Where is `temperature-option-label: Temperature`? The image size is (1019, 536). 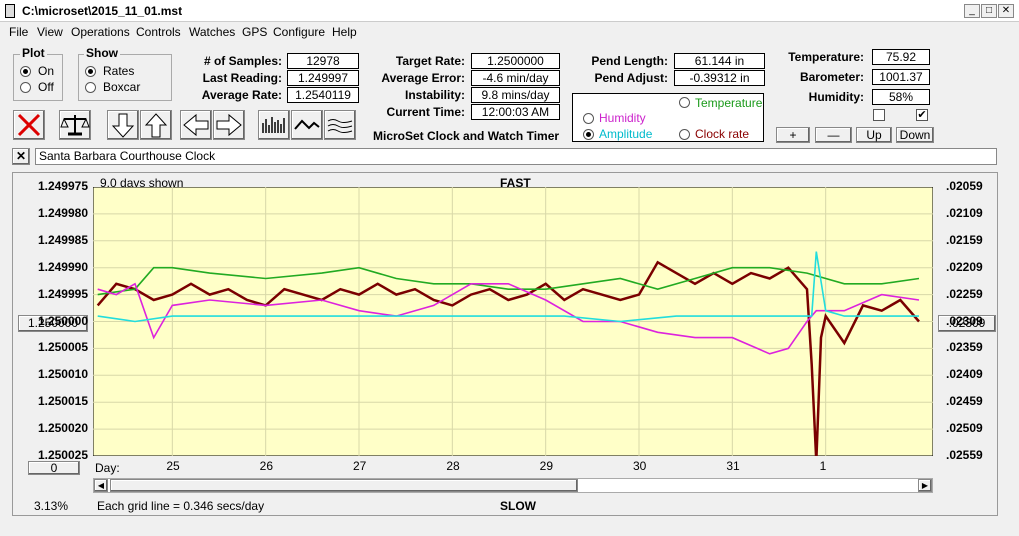 temperature-option-label: Temperature is located at coordinates (729, 103).